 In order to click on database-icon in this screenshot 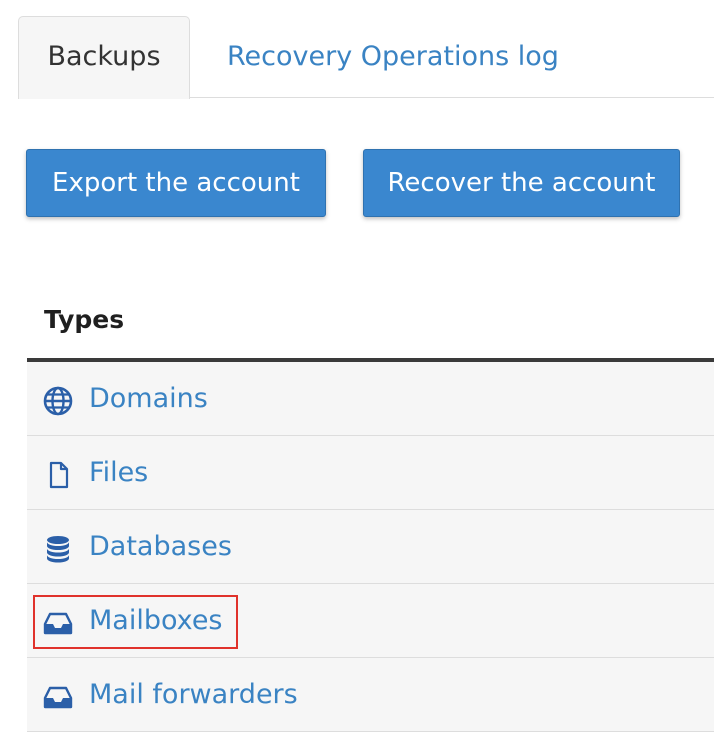, I will do `click(58, 548)`.